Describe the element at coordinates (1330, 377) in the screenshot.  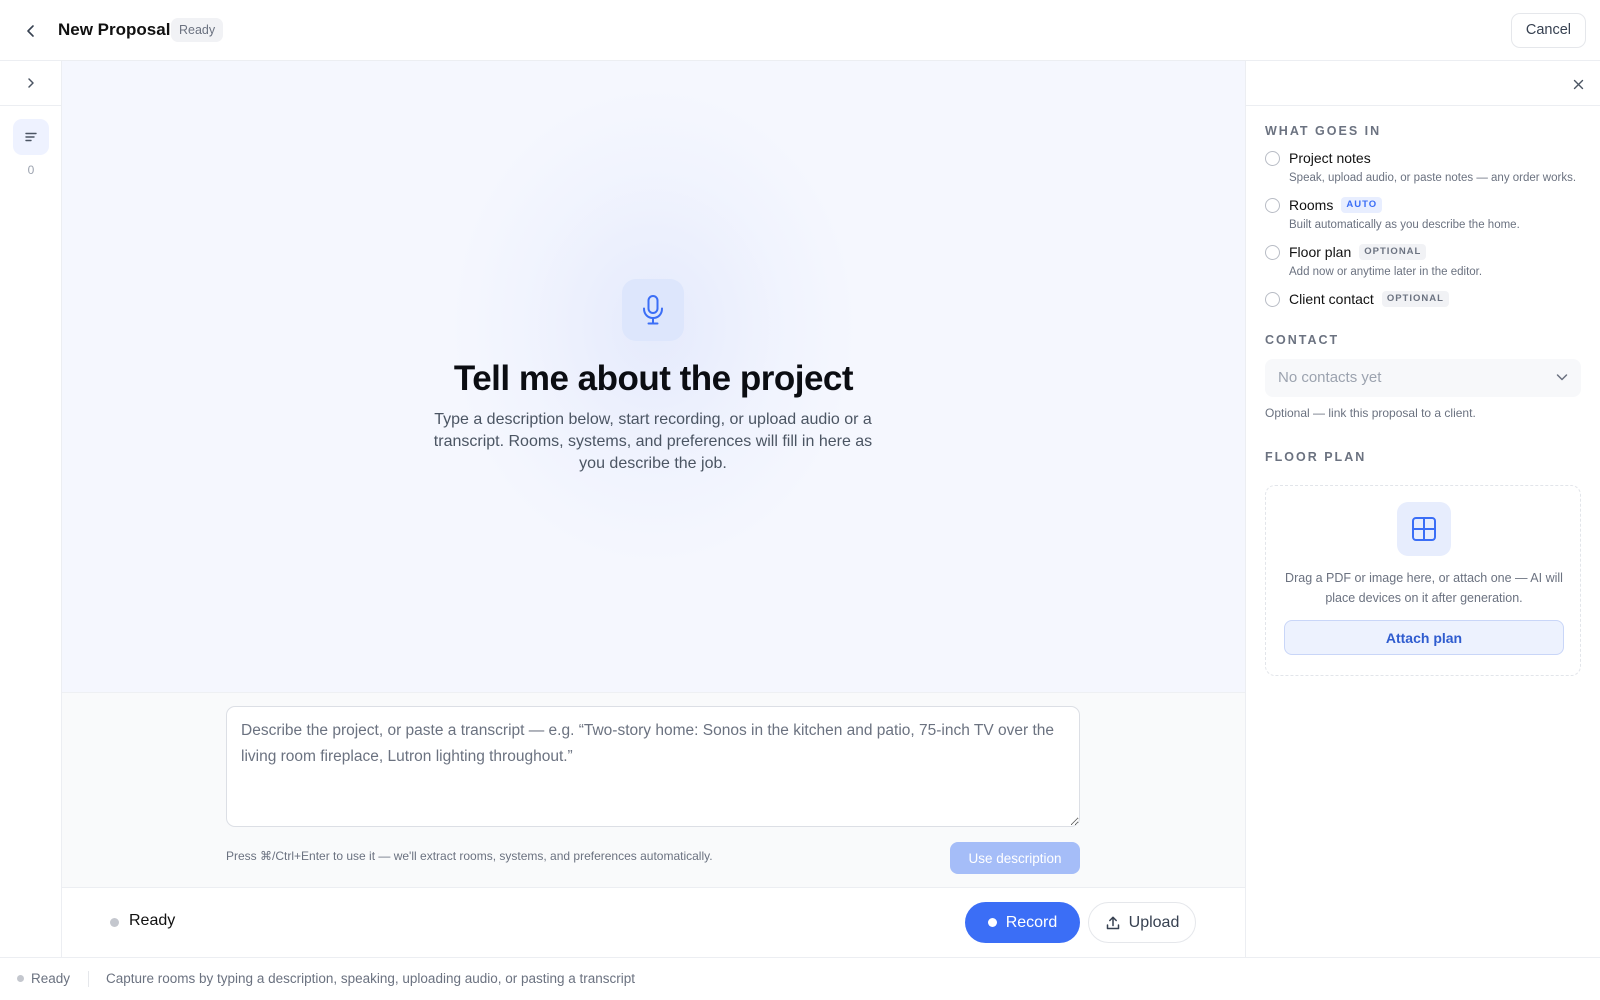
I see `contact-select-value: No contacts yet` at that location.